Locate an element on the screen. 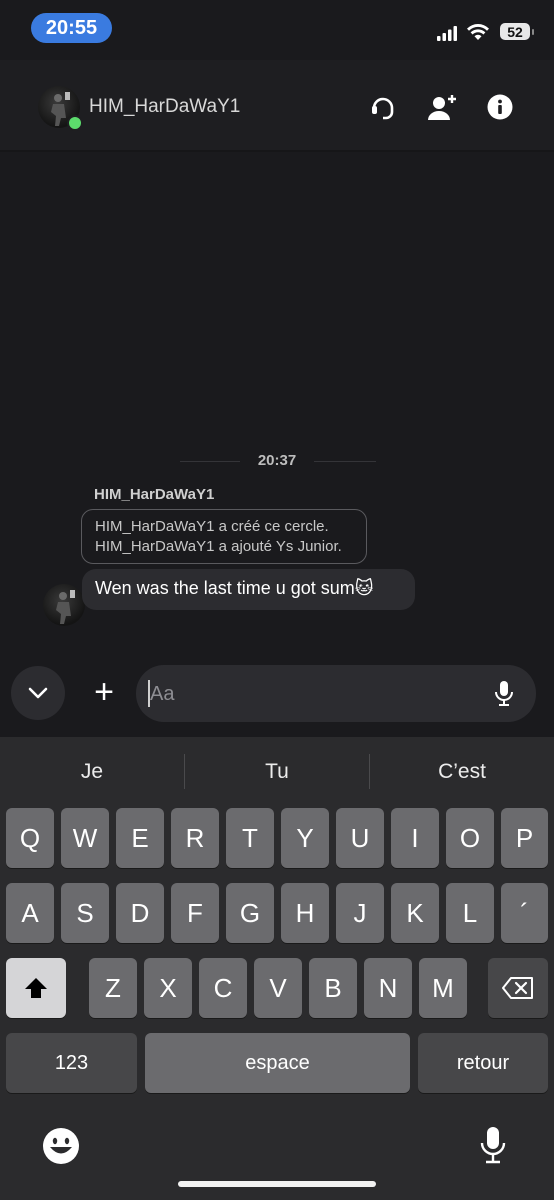 The width and height of the screenshot is (554, 1200). key-j: J is located at coordinates (360, 913).